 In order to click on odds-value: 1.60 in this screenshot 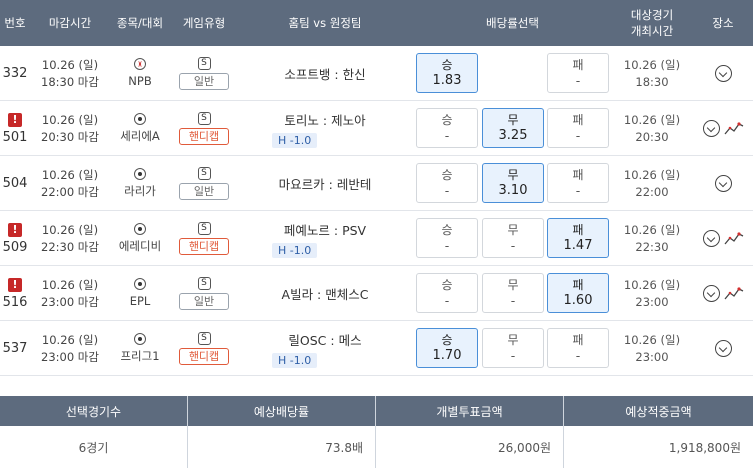, I will do `click(578, 300)`.